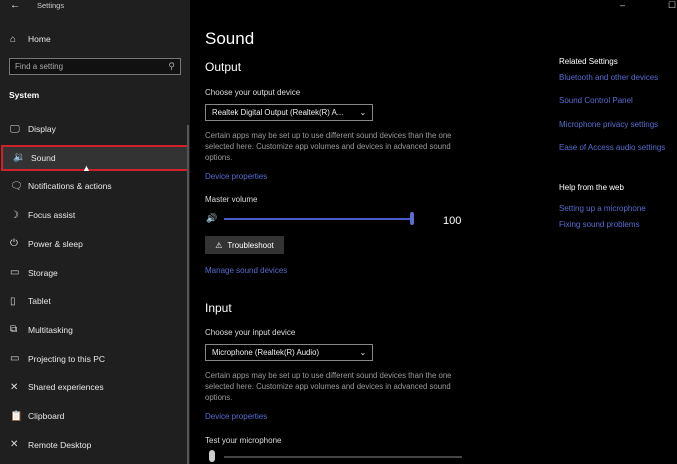 The width and height of the screenshot is (677, 464). I want to click on related-settings-heading: Related Settings, so click(588, 61).